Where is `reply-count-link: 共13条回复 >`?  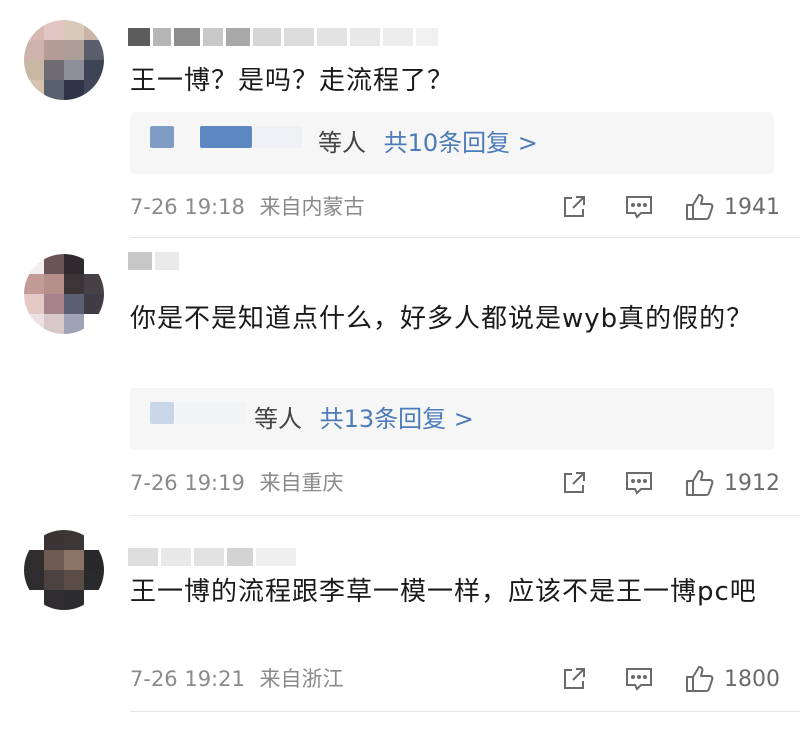
reply-count-link: 共13条回复 > is located at coordinates (397, 419).